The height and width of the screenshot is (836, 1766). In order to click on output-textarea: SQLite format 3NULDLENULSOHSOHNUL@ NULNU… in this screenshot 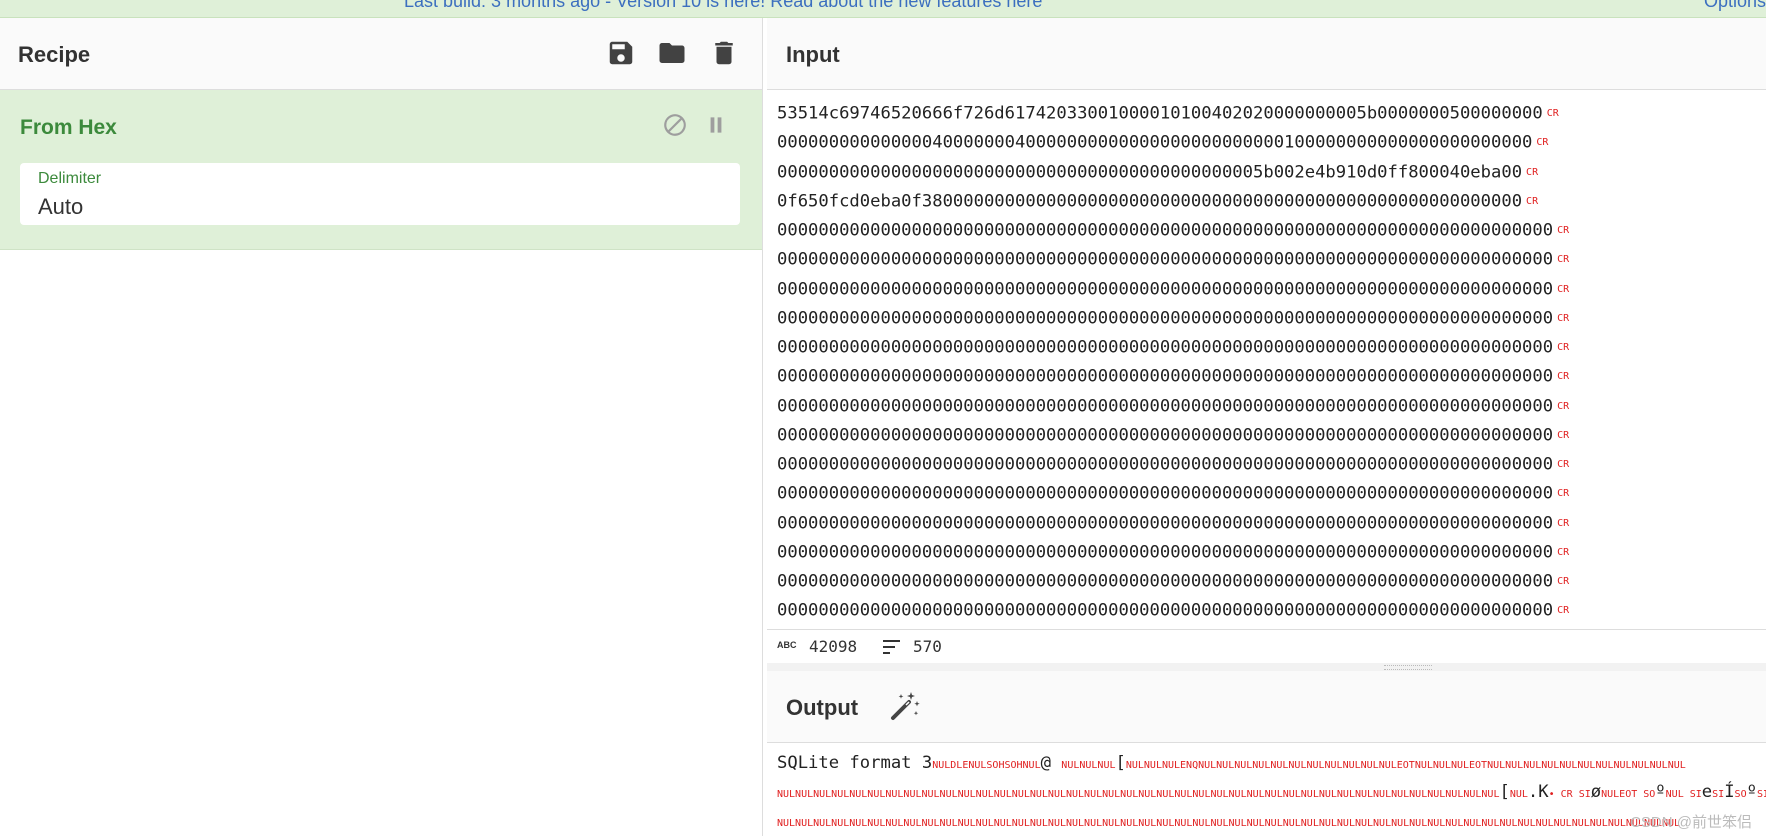, I will do `click(1271, 792)`.